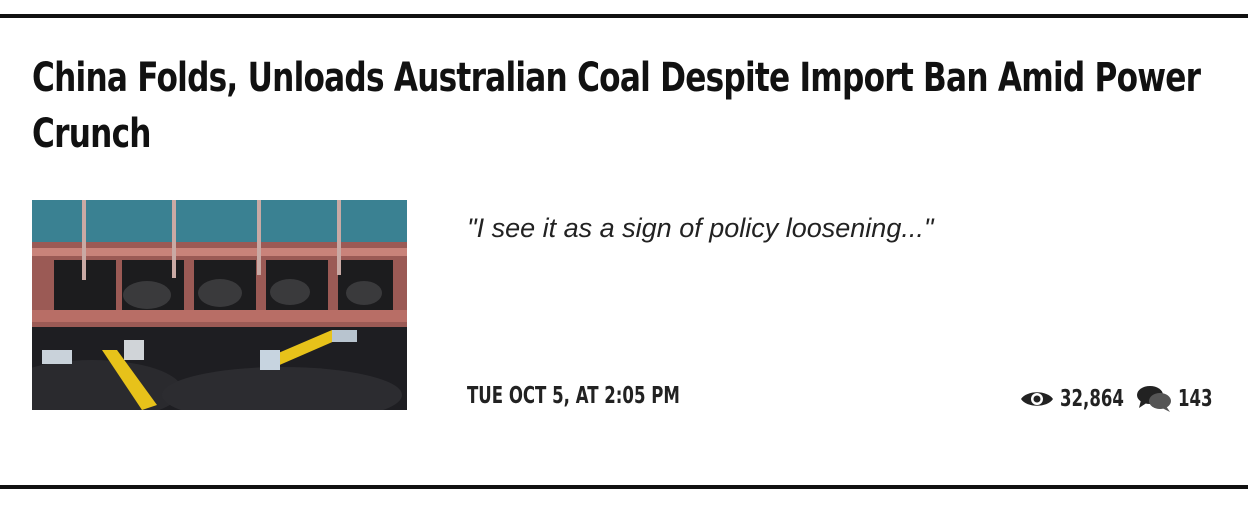  I want to click on article-stats: 32,864 143, so click(1118, 399).